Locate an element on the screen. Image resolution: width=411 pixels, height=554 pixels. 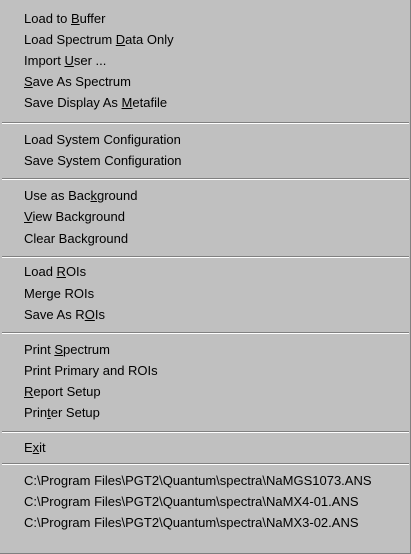
menu-item-view-background: View Background is located at coordinates (204, 216).